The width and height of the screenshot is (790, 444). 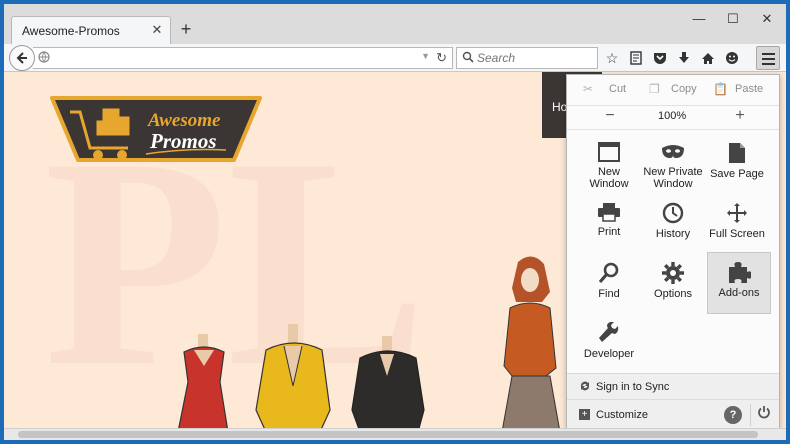 What do you see at coordinates (699, 19) in the screenshot?
I see `minimize-button: —` at bounding box center [699, 19].